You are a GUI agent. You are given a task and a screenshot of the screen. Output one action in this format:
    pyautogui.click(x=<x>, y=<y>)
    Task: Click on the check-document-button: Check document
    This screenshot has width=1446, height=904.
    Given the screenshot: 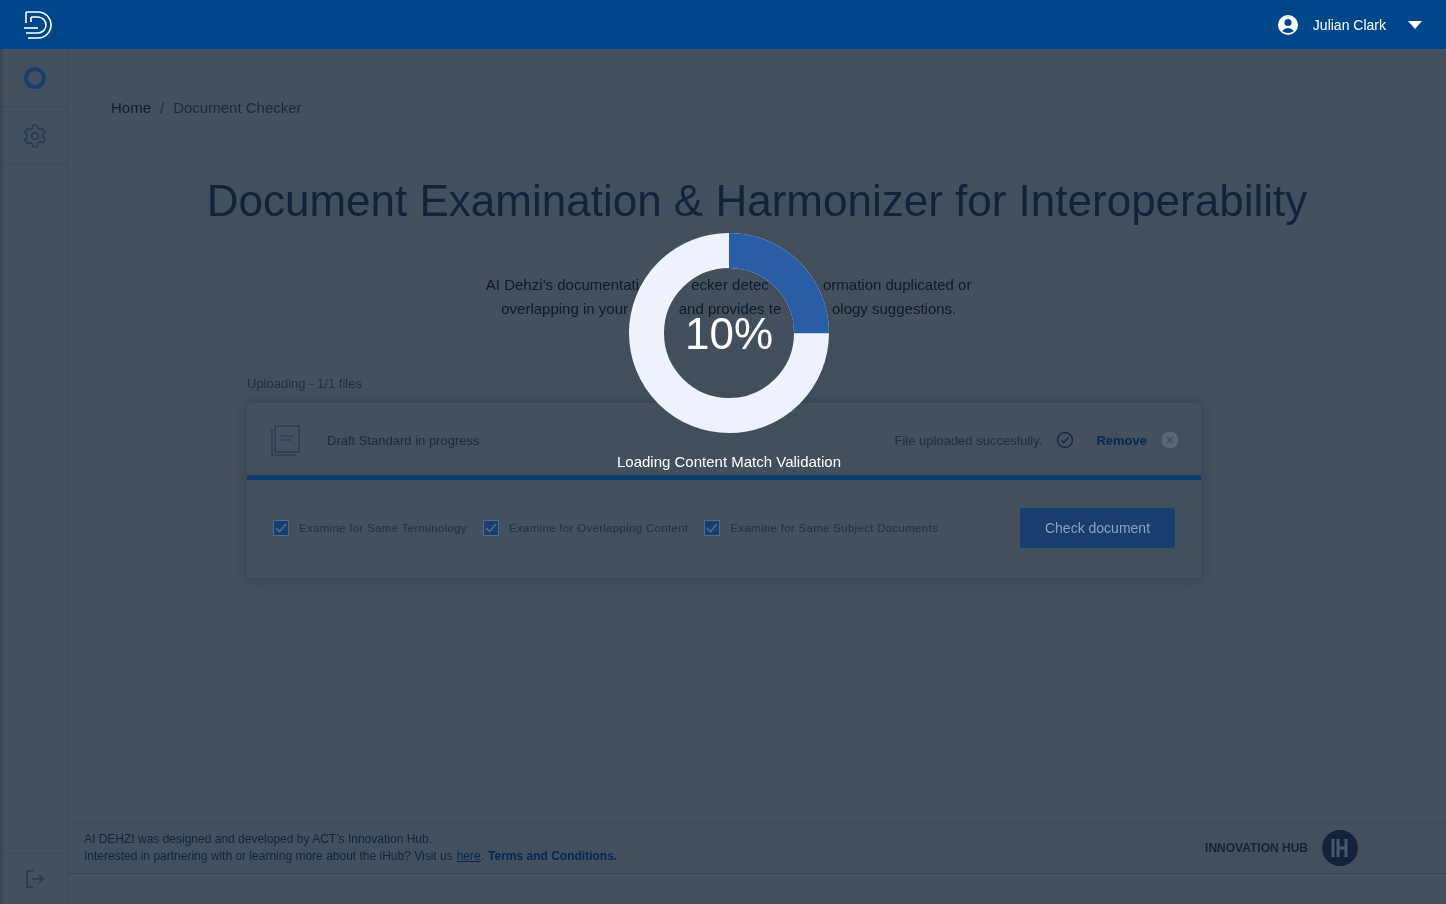 What is the action you would take?
    pyautogui.click(x=1097, y=528)
    